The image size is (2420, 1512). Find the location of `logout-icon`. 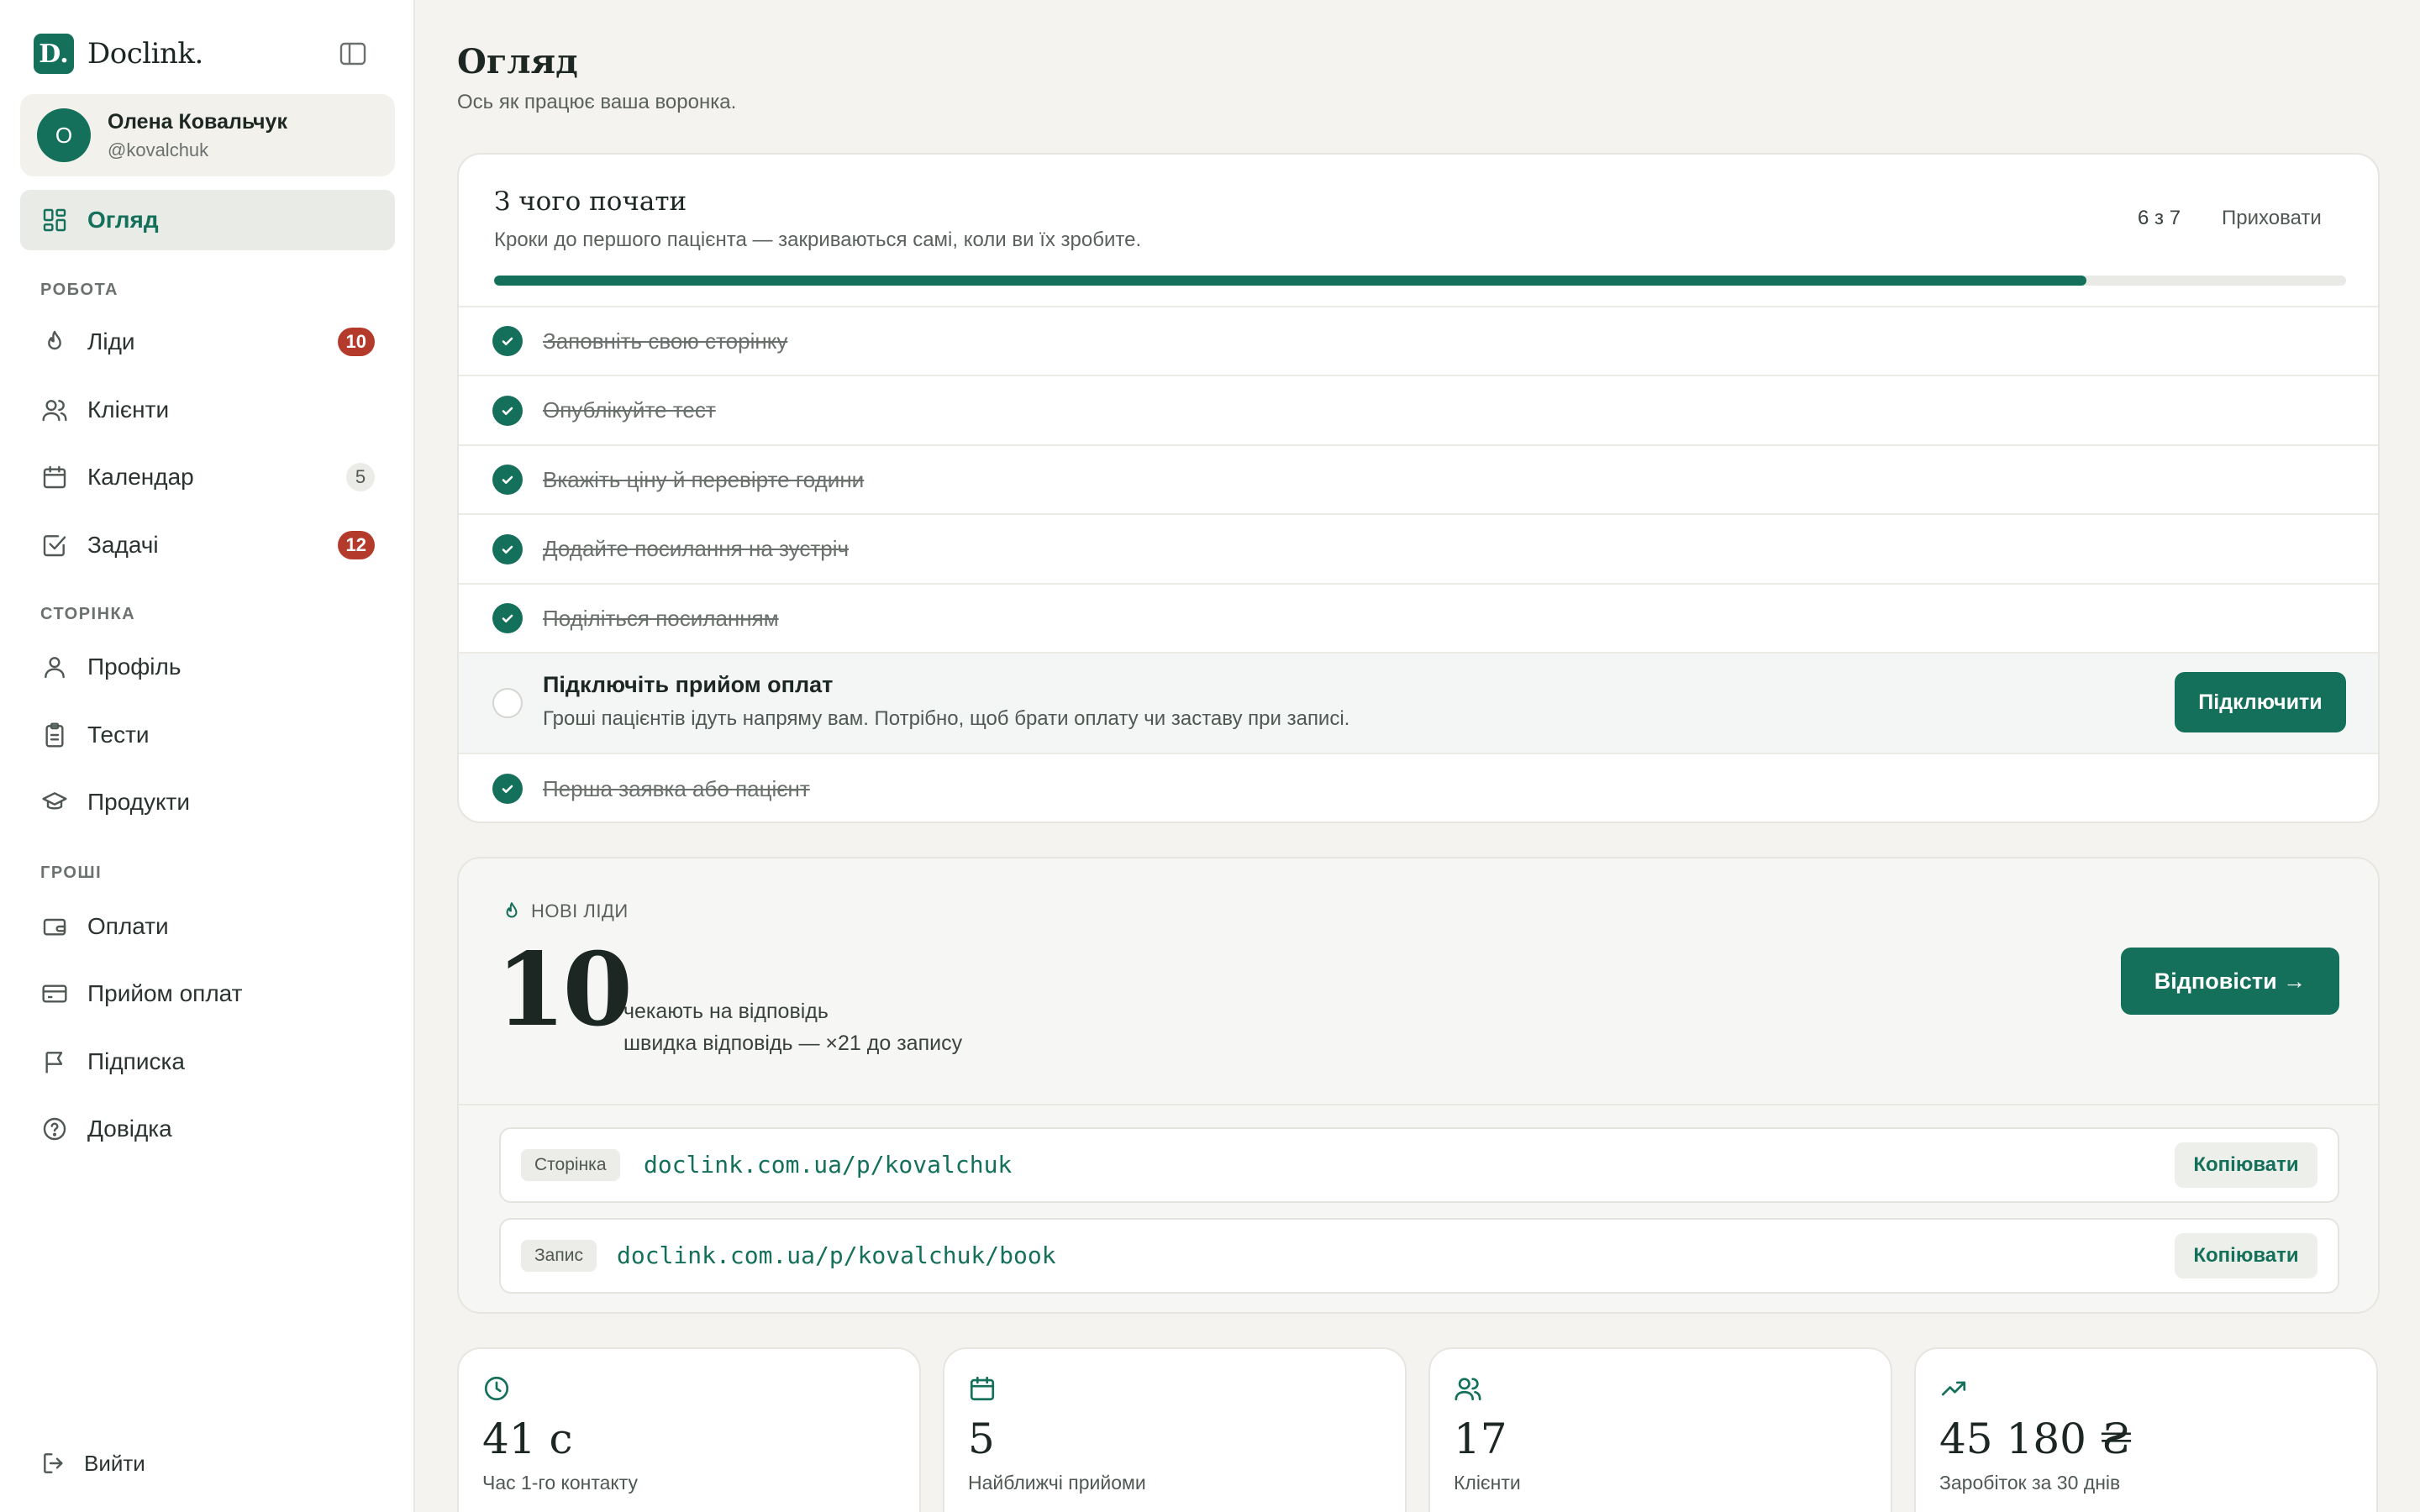

logout-icon is located at coordinates (53, 1463).